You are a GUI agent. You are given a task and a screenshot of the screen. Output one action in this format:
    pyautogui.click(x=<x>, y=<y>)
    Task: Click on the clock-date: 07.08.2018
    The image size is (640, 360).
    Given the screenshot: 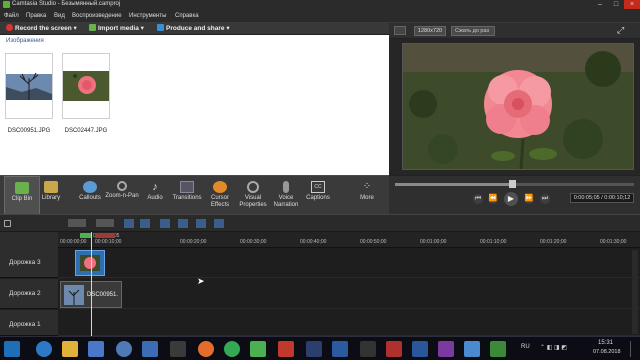 What is the action you would take?
    pyautogui.click(x=607, y=352)
    